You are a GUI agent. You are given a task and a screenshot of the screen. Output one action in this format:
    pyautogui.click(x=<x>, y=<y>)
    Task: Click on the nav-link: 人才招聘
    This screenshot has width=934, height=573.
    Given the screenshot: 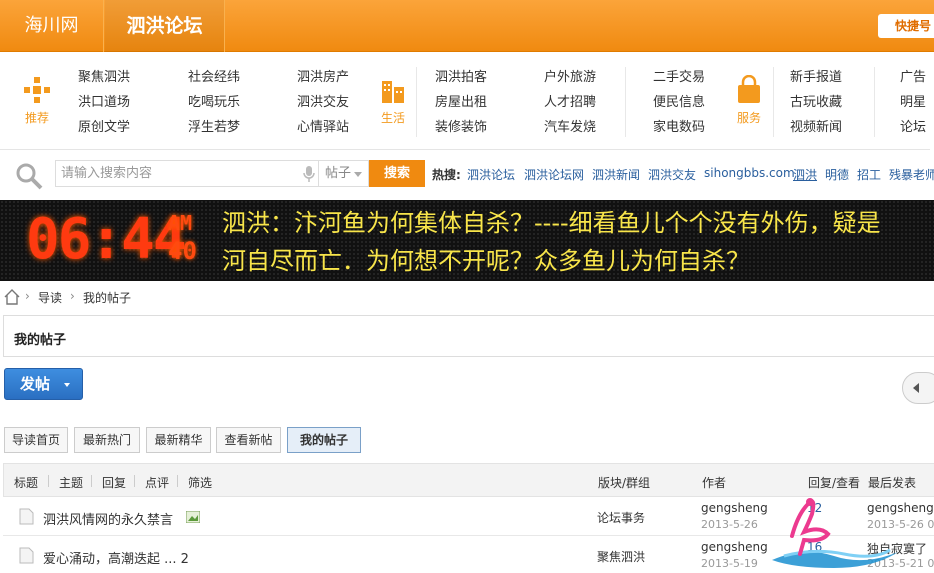 What is the action you would take?
    pyautogui.click(x=570, y=102)
    